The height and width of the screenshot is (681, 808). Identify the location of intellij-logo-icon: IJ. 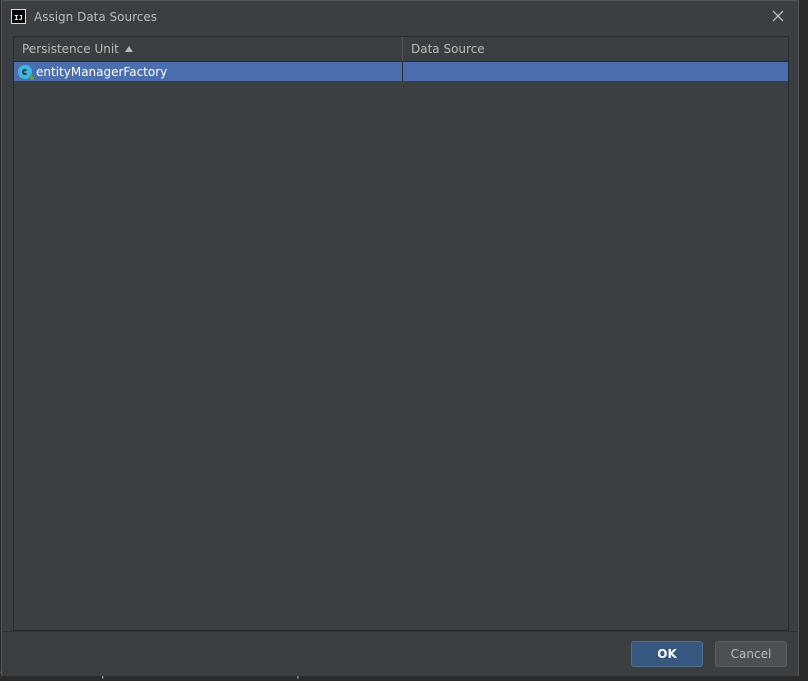
(18, 16).